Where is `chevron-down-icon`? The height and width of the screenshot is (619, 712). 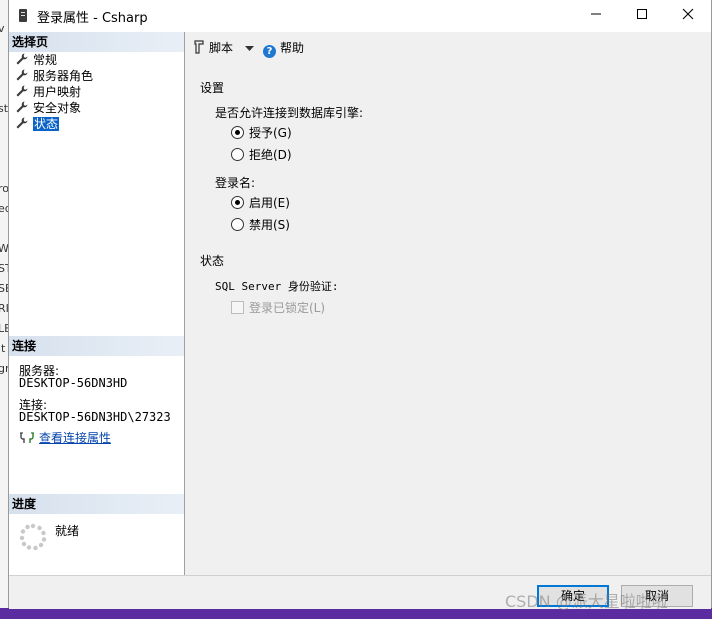
chevron-down-icon is located at coordinates (249, 48).